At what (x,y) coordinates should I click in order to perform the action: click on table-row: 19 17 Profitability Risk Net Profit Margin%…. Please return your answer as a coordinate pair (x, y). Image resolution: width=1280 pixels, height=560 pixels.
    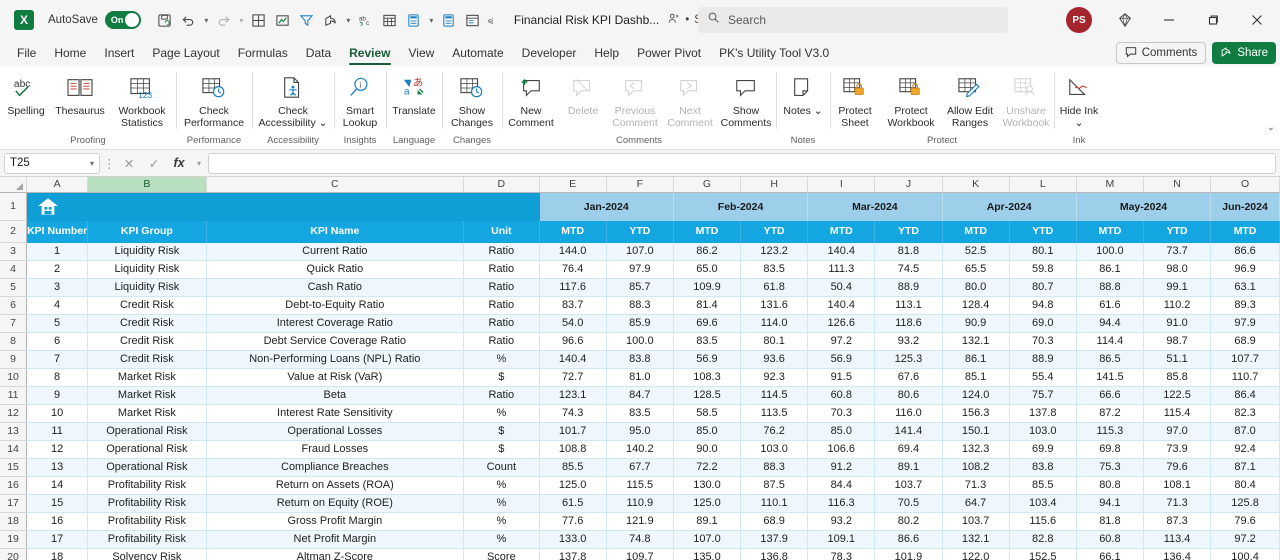
    Looking at the image, I should click on (640, 539).